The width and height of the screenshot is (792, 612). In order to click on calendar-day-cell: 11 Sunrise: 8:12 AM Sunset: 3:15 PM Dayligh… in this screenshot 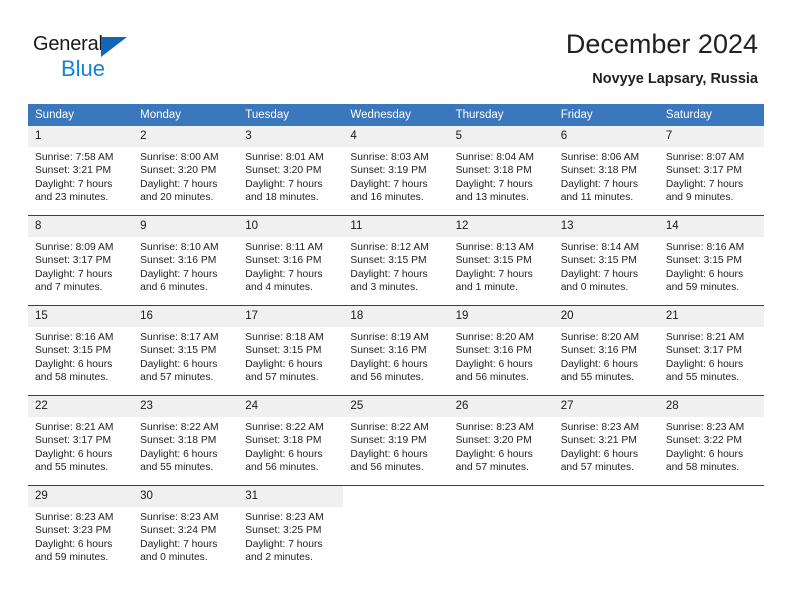, I will do `click(396, 260)`.